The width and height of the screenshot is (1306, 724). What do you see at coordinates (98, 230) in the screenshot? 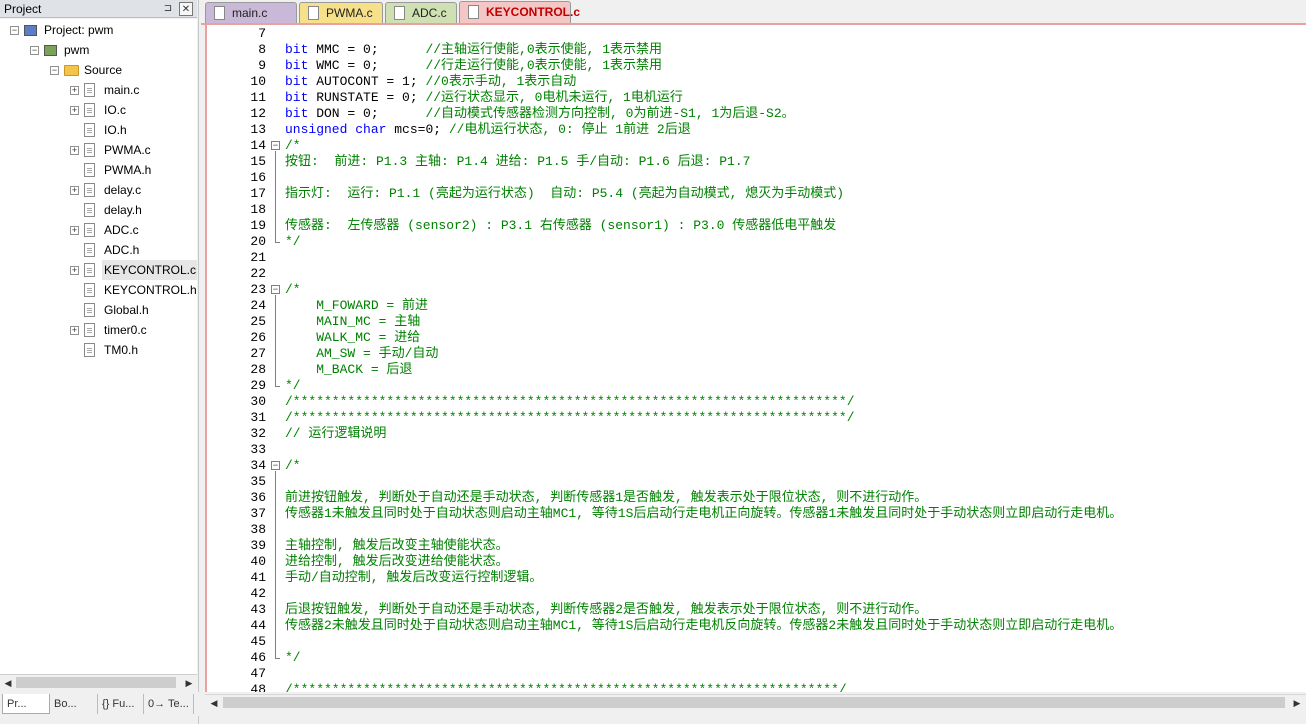
I see `tree-item: + ADC.c` at bounding box center [98, 230].